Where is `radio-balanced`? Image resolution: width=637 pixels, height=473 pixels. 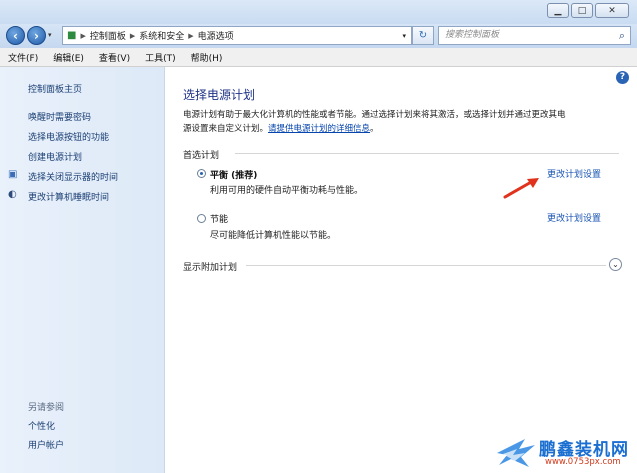 radio-balanced is located at coordinates (201, 173).